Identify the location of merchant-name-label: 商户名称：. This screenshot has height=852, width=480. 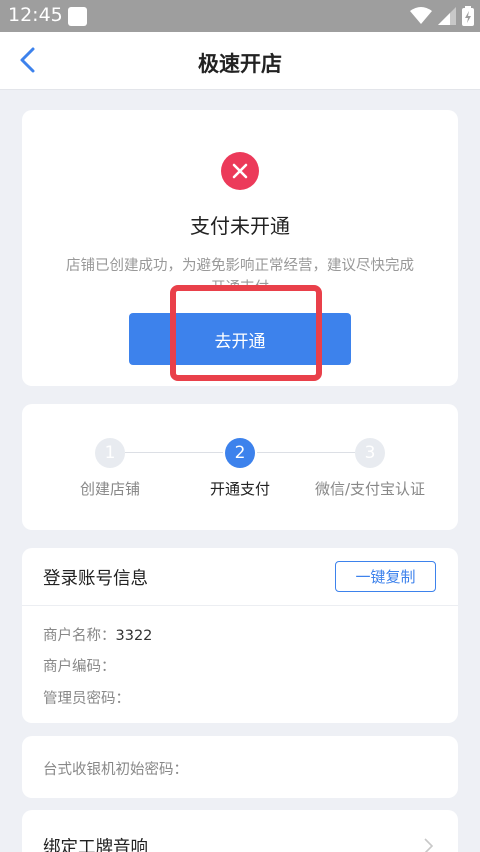
(79, 636).